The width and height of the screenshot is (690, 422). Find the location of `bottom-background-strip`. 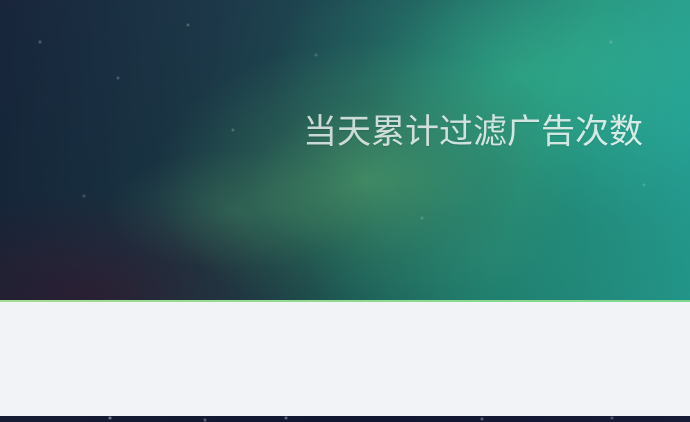

bottom-background-strip is located at coordinates (345, 419).